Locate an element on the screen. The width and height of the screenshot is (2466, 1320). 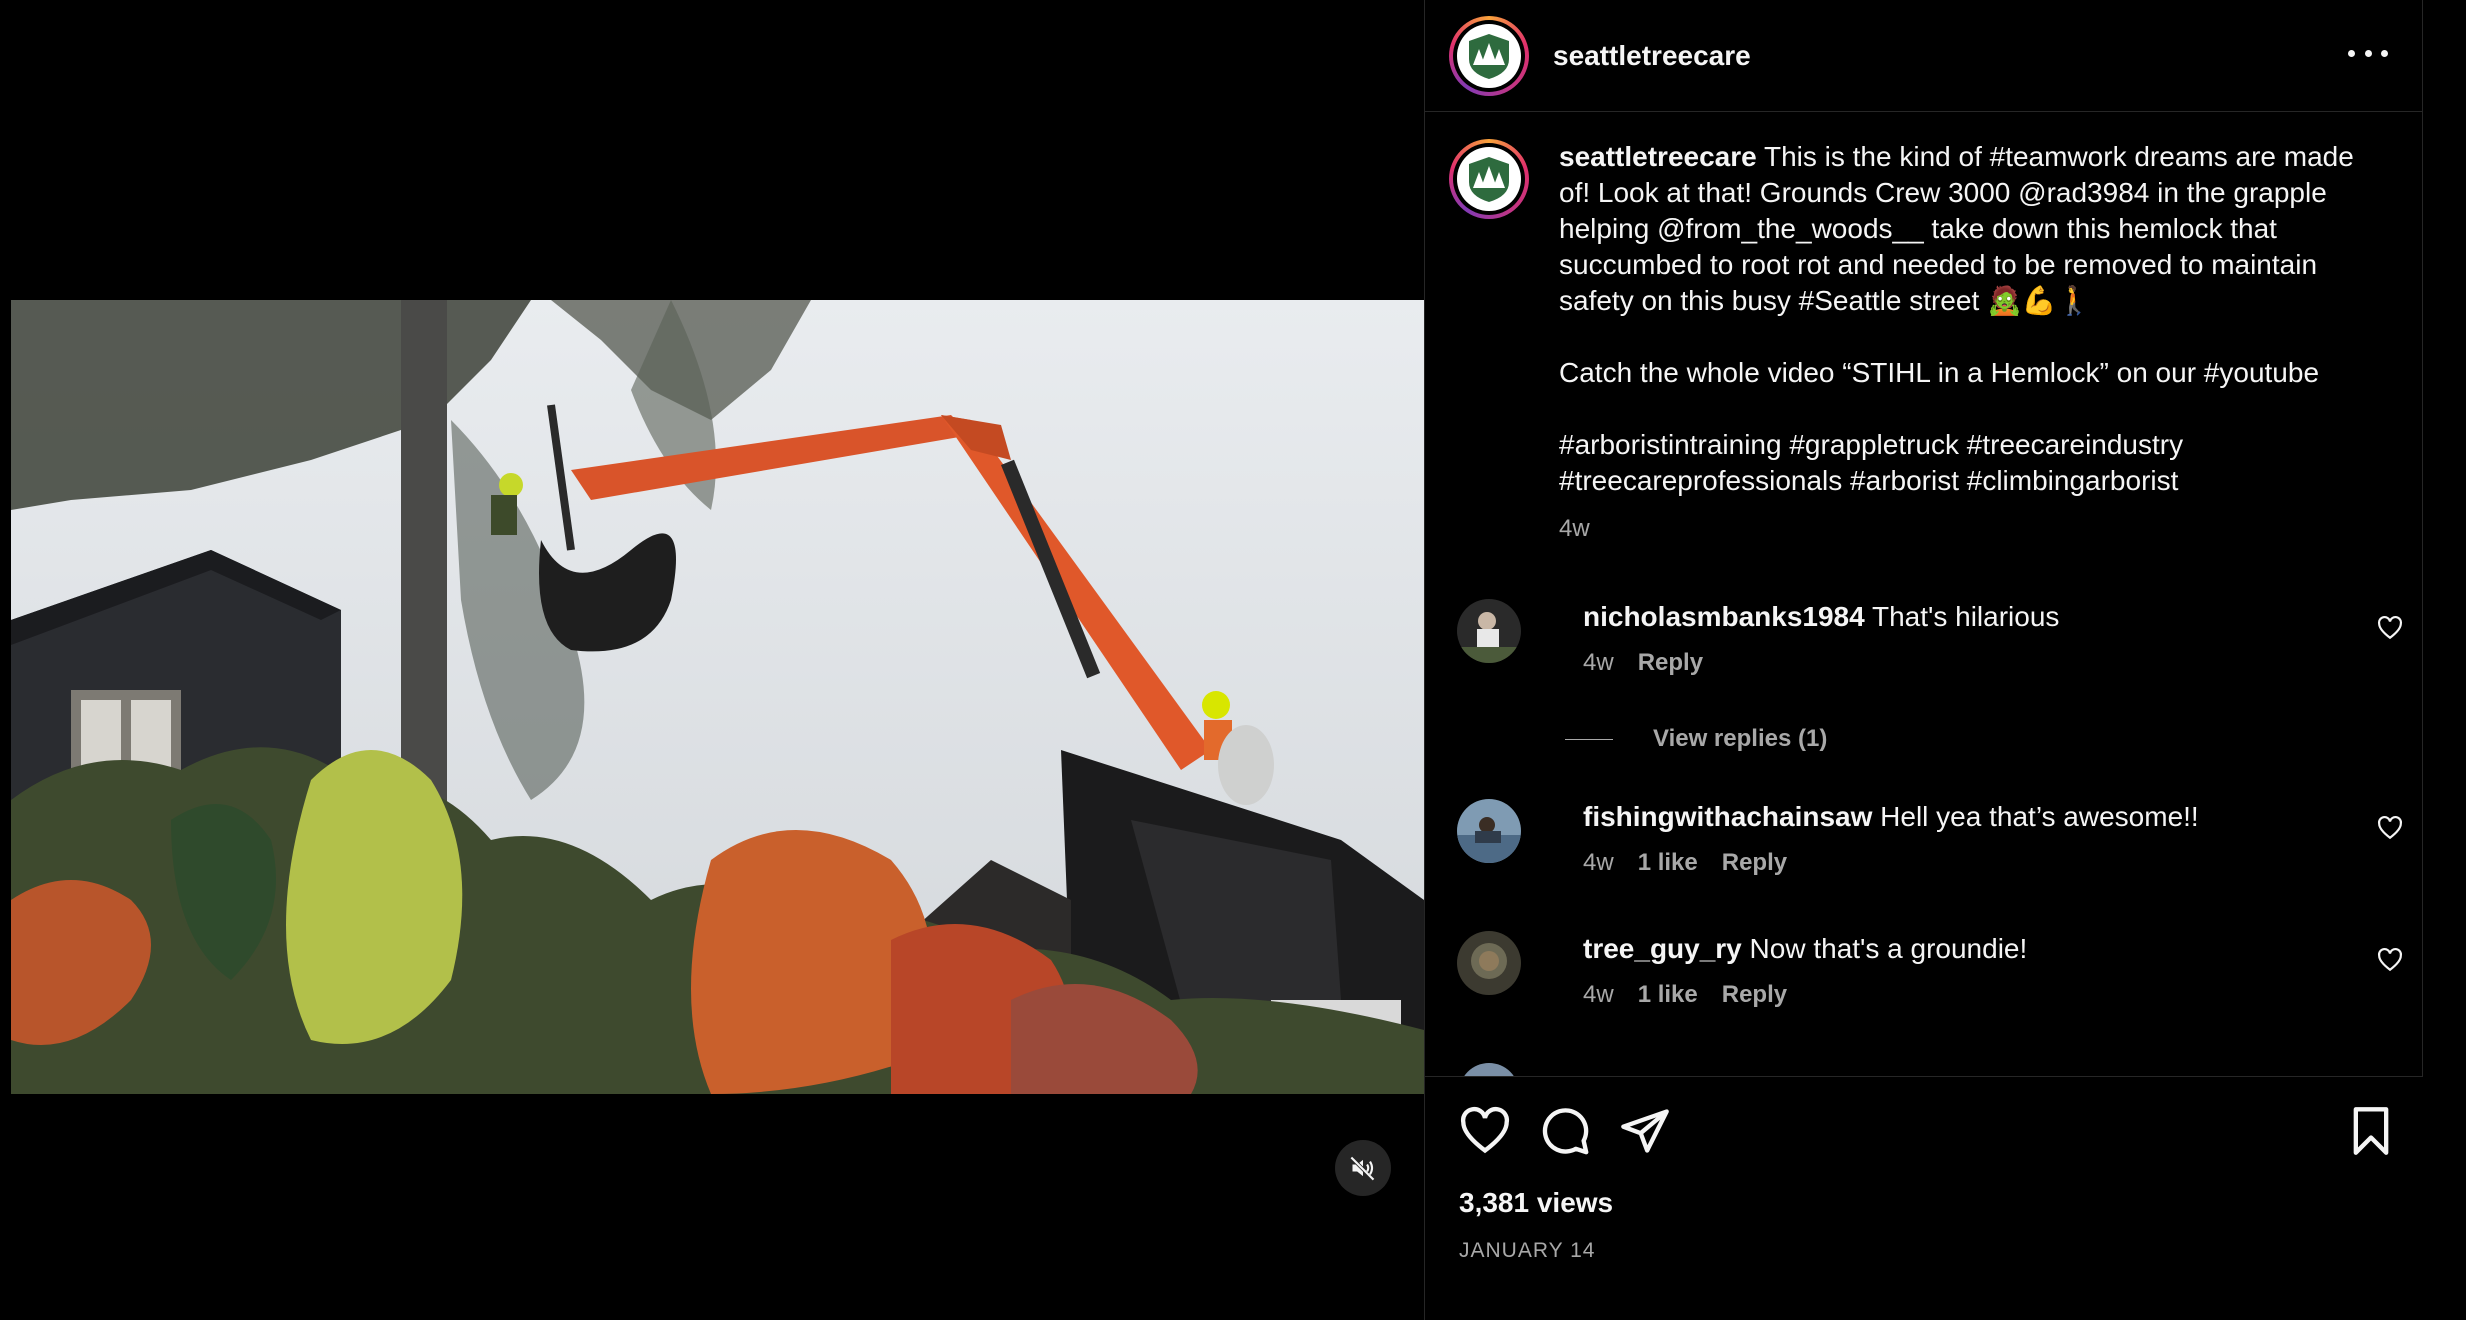
view-replies-label: View replies (1) is located at coordinates (1740, 738).